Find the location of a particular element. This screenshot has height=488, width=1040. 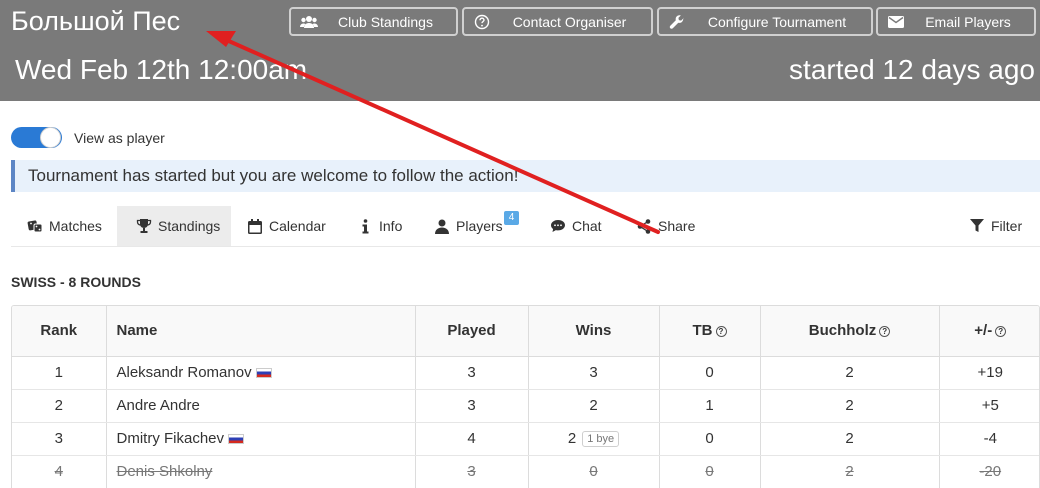

tab-matches: Matches is located at coordinates (66, 226).